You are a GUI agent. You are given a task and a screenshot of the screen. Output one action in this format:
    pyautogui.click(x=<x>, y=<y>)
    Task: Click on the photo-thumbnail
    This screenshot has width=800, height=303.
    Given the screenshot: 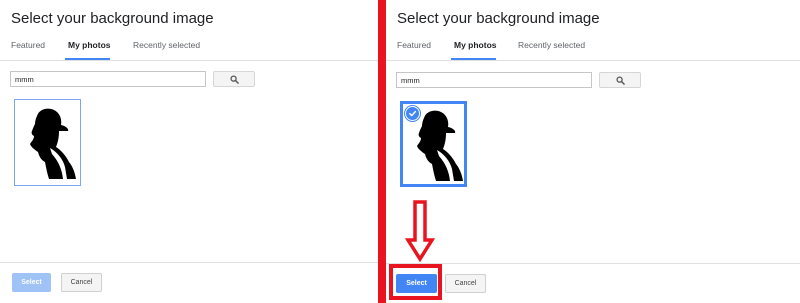 What is the action you would take?
    pyautogui.click(x=47, y=142)
    